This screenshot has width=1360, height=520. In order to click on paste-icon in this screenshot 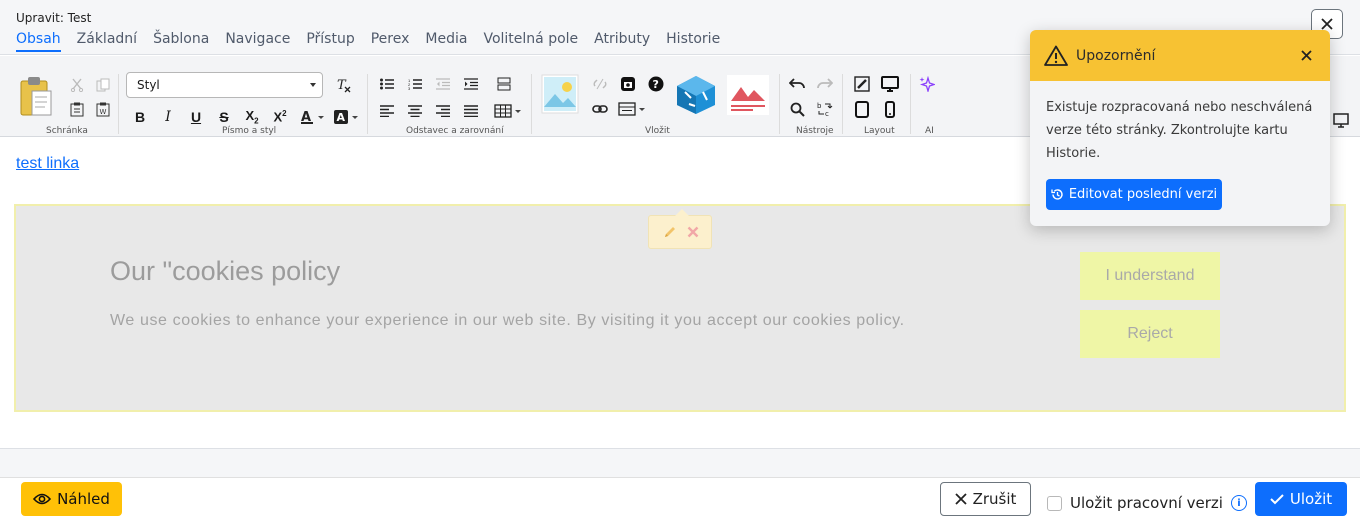, I will do `click(36, 96)`.